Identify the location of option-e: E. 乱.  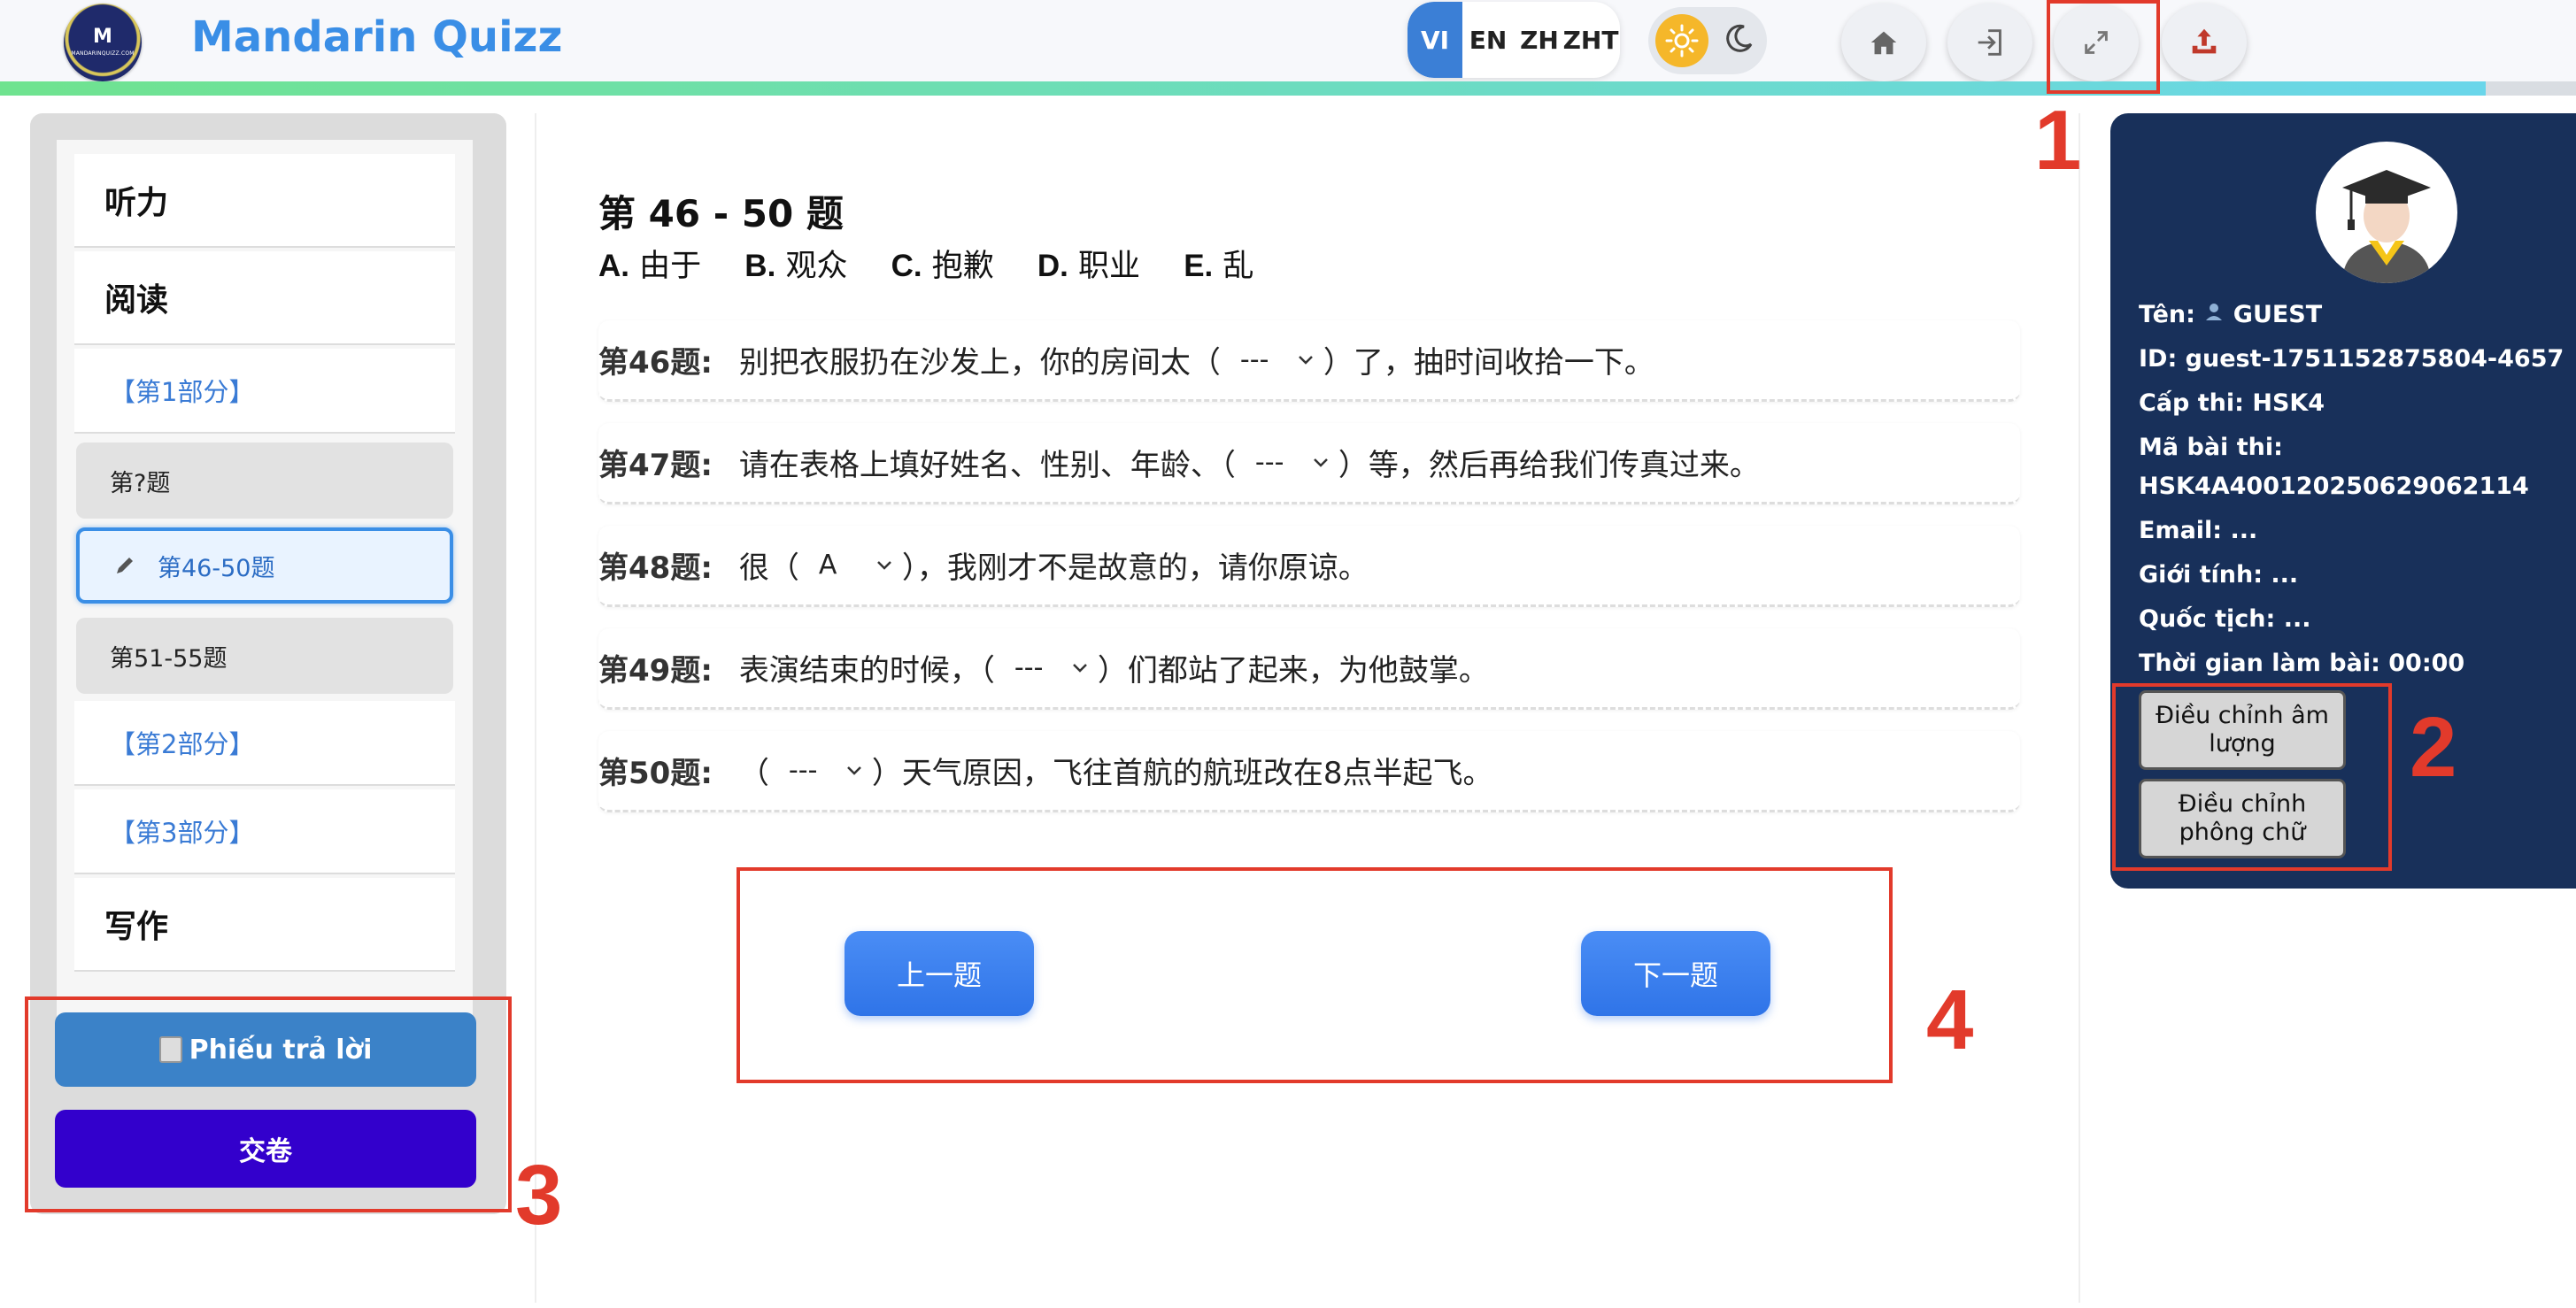
(1218, 266).